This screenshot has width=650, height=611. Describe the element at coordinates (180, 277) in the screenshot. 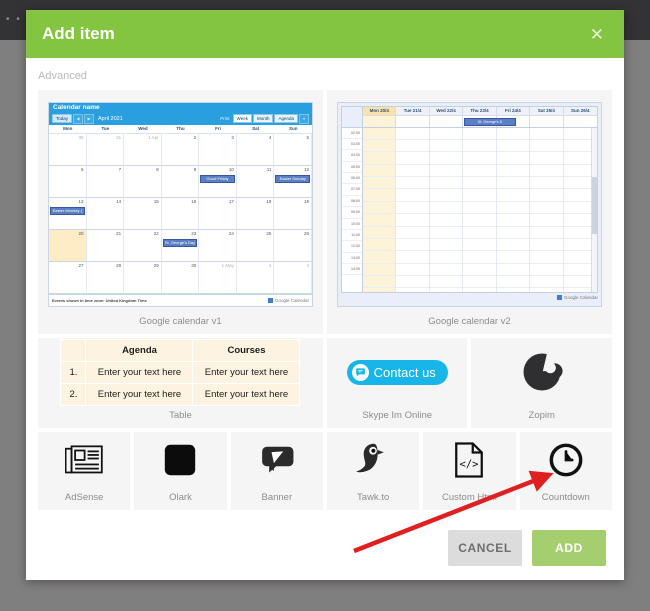

I see `calendar-day-cell: 30` at that location.